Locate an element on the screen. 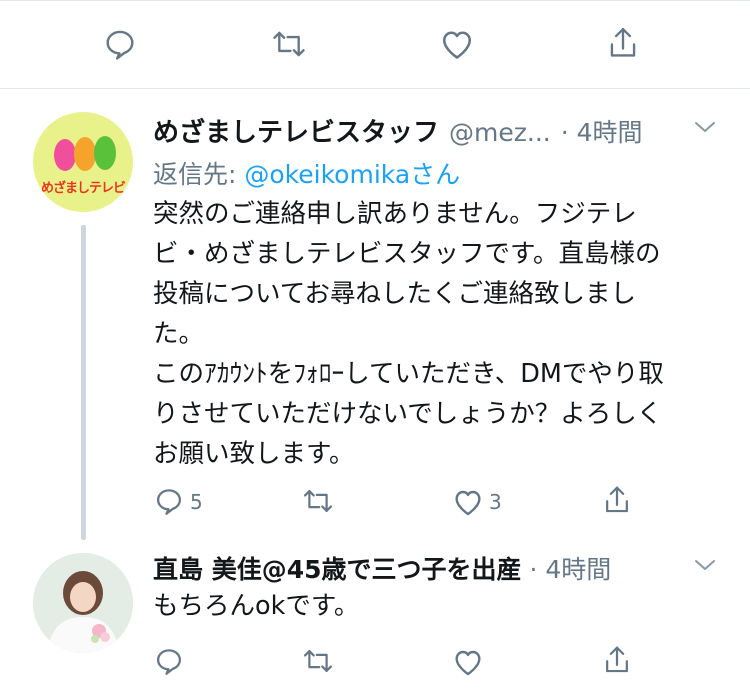 This screenshot has width=750, height=689. body-line: 投稿についてお尋ねしたくご連絡致しまし is located at coordinates (394, 294).